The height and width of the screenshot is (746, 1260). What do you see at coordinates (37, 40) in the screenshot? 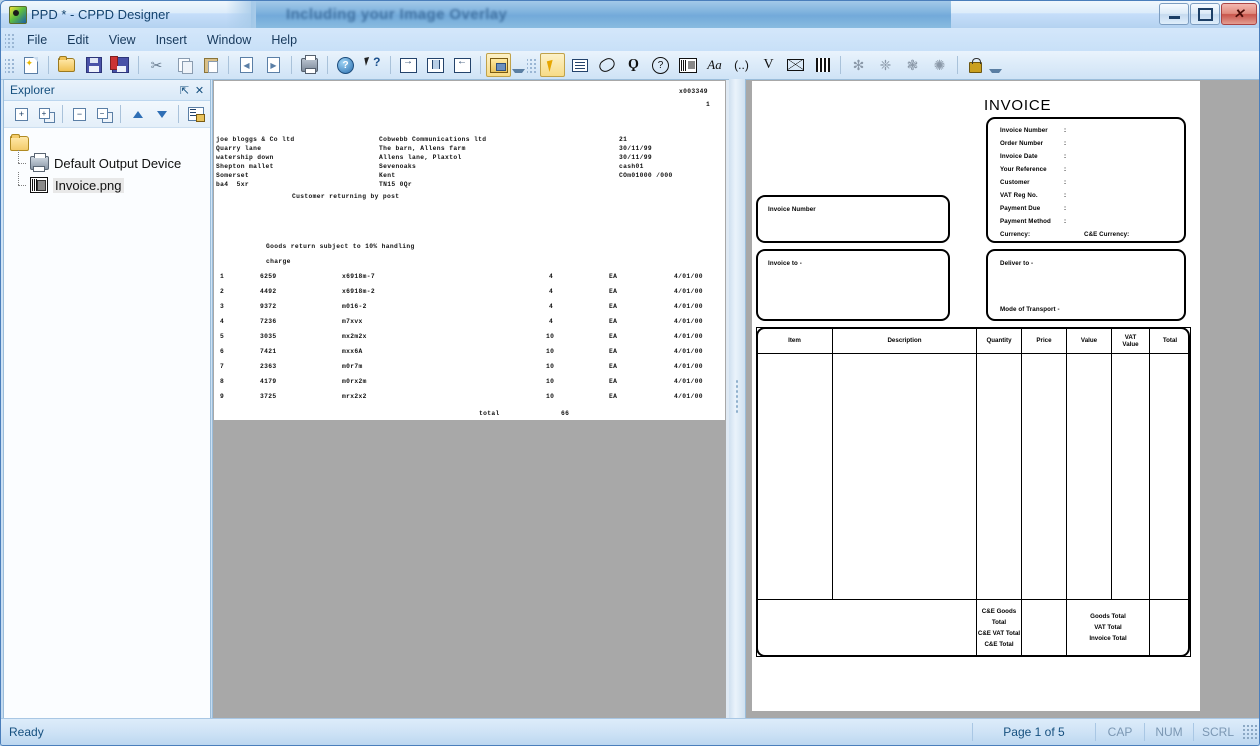
I see `menu-file: File` at bounding box center [37, 40].